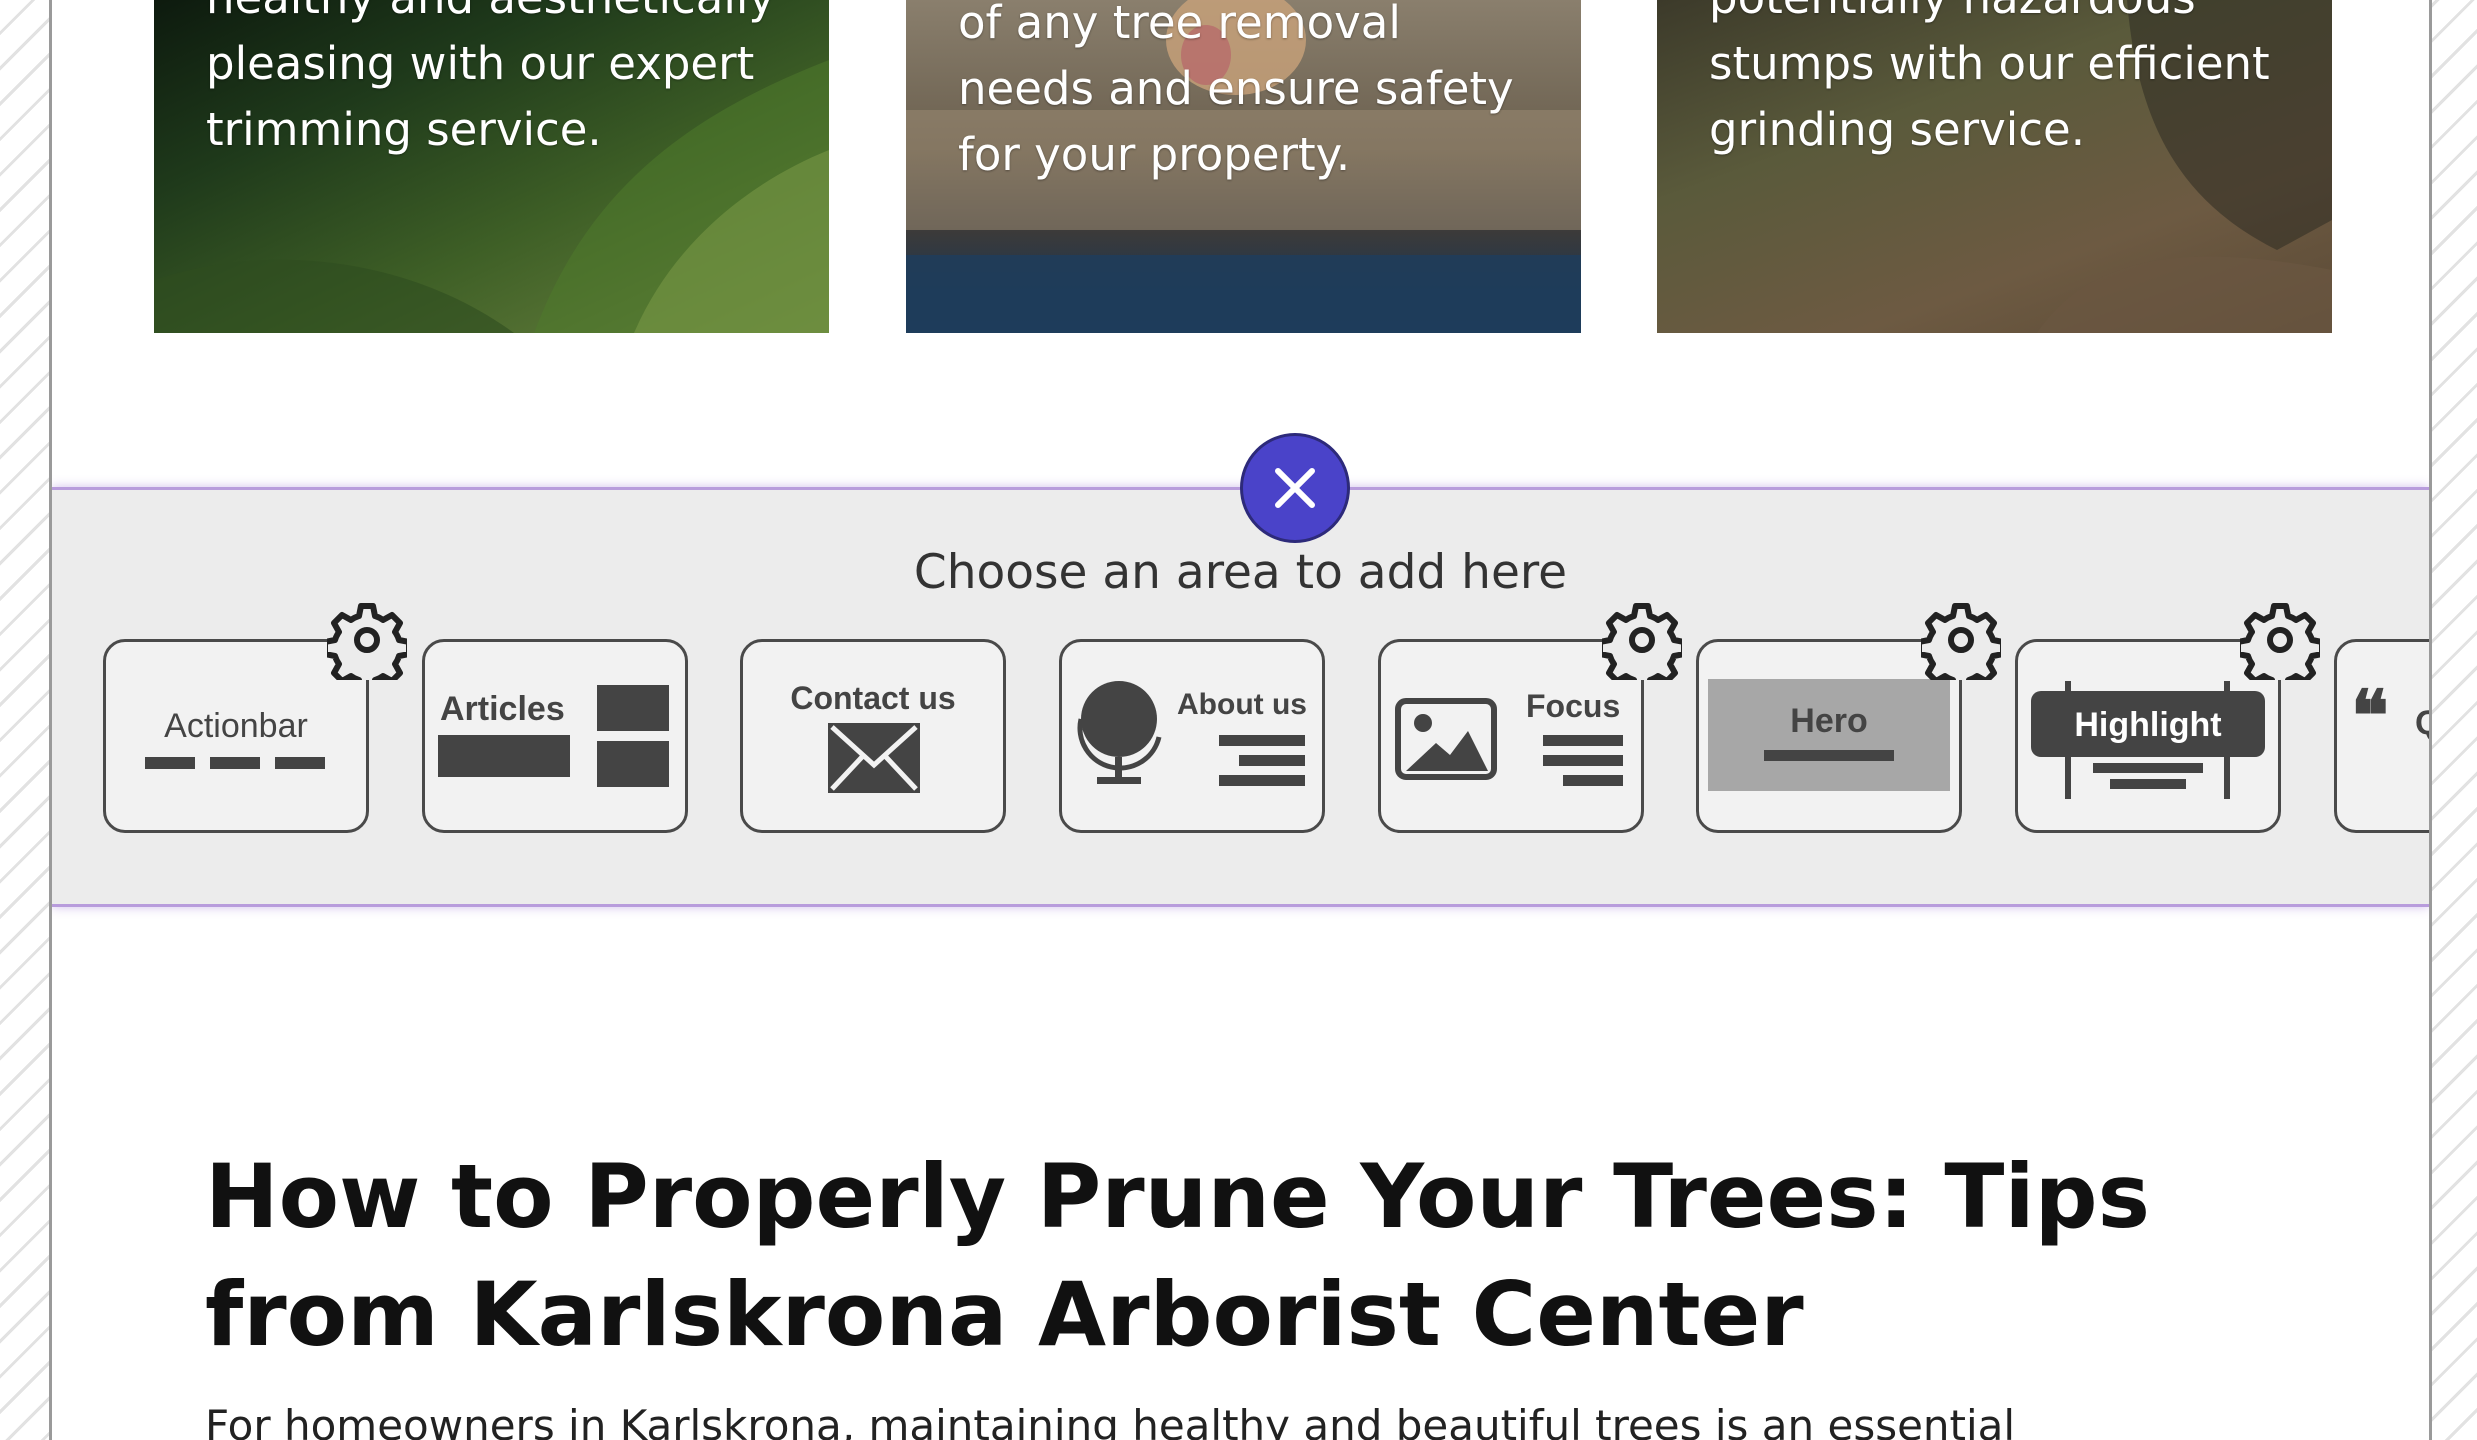 This screenshot has width=2477, height=1440. What do you see at coordinates (2148, 725) in the screenshot?
I see `area-tile-label: Highlight` at bounding box center [2148, 725].